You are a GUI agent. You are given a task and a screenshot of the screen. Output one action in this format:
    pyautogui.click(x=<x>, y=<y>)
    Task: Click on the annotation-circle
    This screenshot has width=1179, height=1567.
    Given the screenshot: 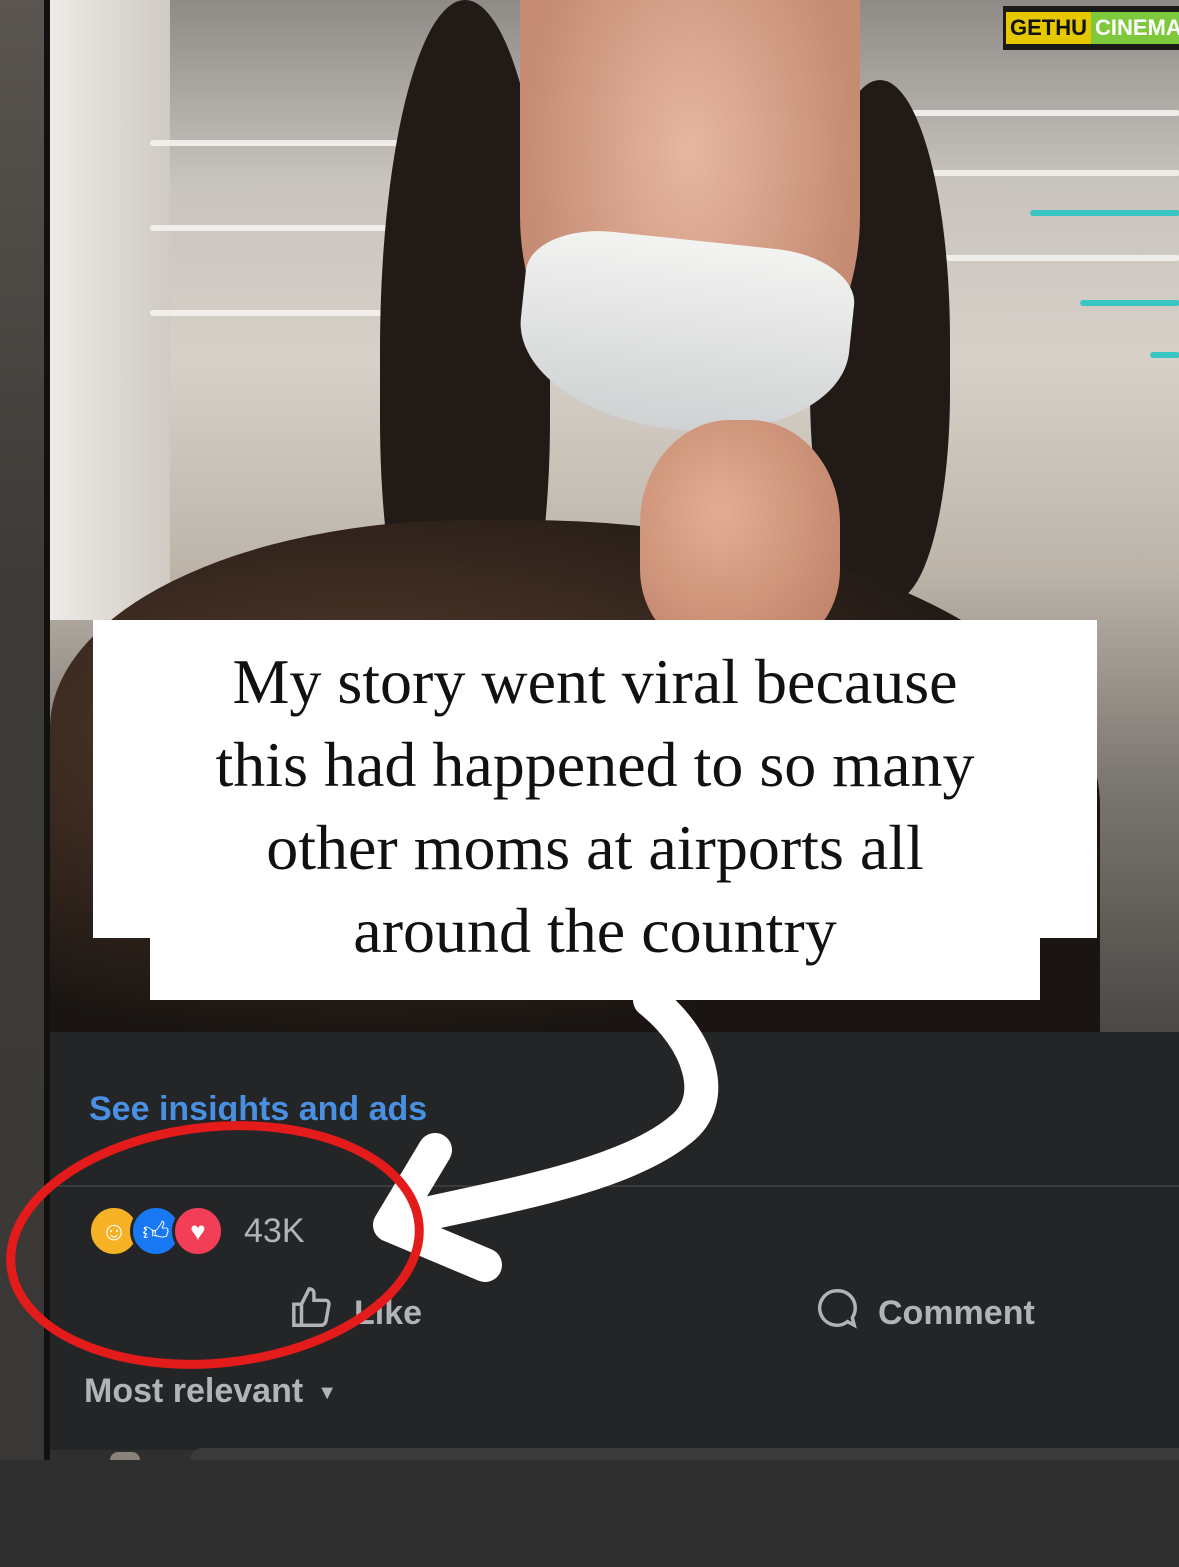 What is the action you would take?
    pyautogui.click(x=215, y=1245)
    